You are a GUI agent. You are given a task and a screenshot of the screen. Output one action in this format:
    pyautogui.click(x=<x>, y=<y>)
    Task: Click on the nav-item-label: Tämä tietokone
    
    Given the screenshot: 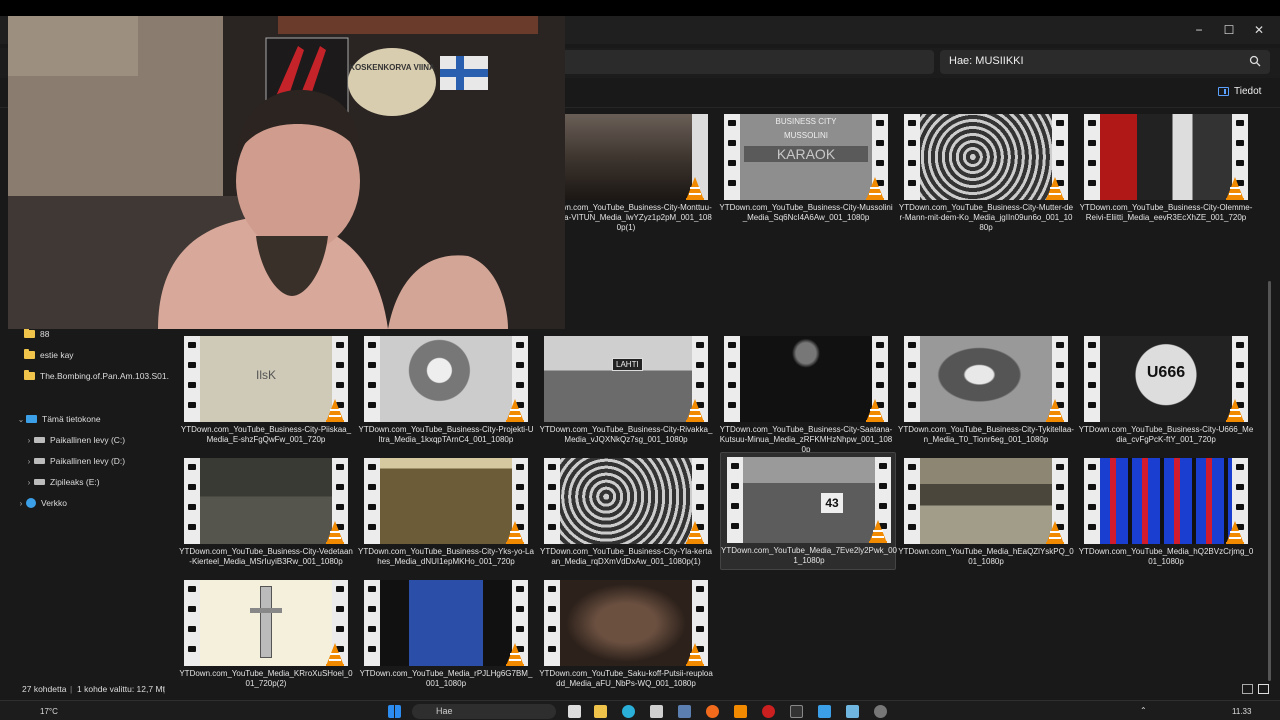 What is the action you would take?
    pyautogui.click(x=71, y=419)
    